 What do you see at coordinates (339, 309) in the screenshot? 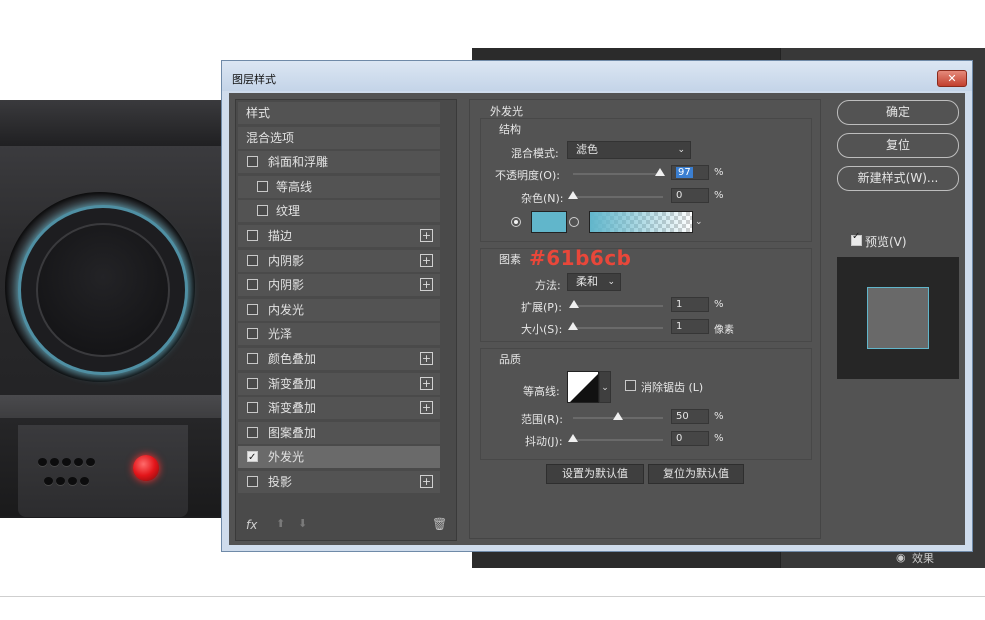
I see `style-item: 内发光` at bounding box center [339, 309].